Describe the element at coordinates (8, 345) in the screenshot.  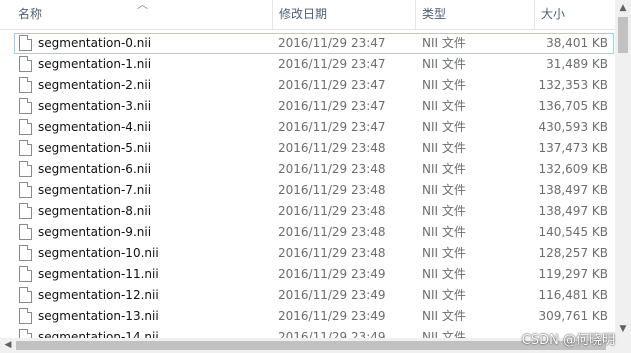
I see `scroll-left-arrow-icon: ◀` at that location.